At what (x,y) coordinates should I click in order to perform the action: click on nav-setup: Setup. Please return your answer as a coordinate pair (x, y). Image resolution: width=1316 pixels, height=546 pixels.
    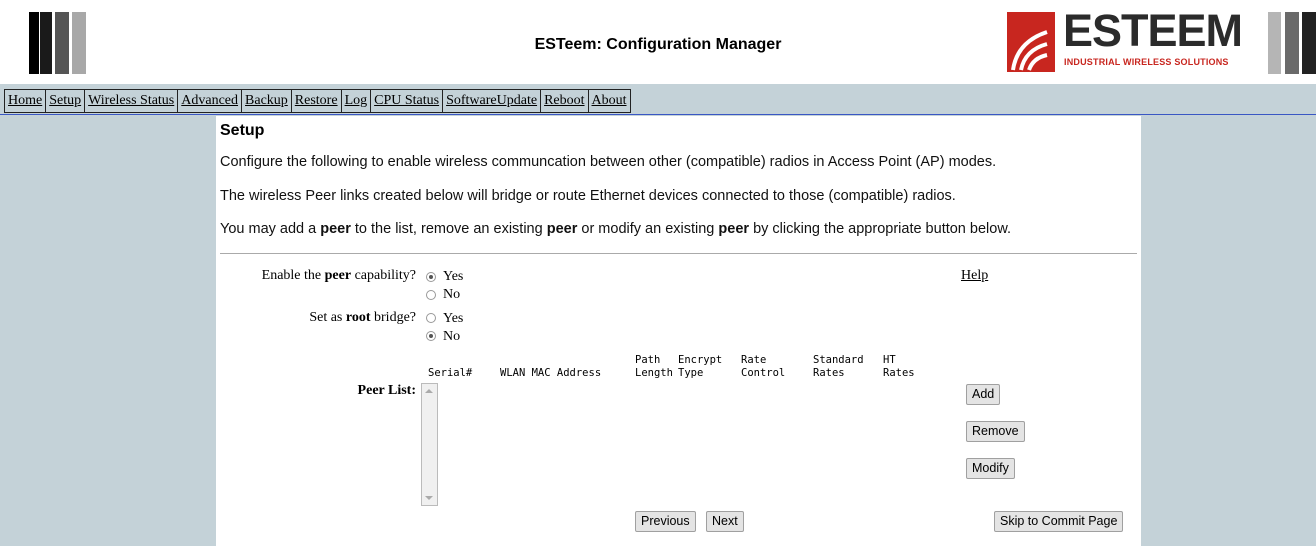
    Looking at the image, I should click on (66, 101).